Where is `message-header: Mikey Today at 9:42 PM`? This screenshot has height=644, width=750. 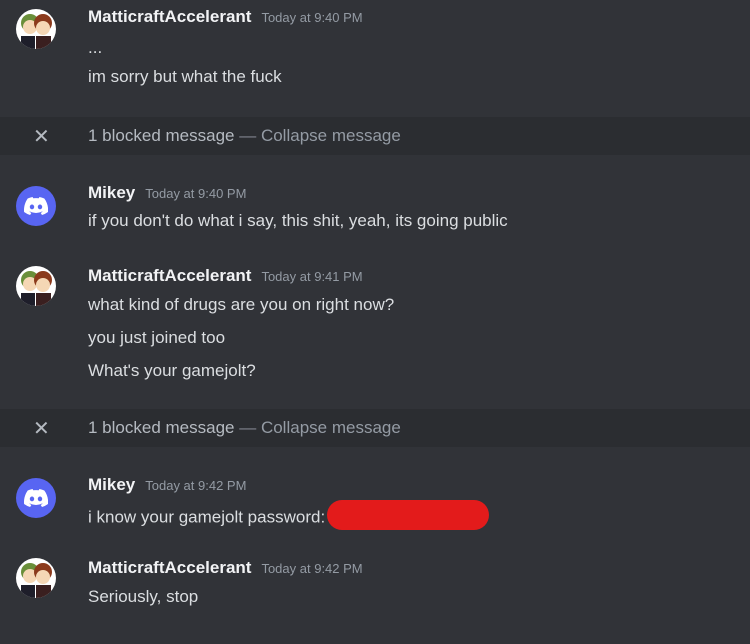
message-header: Mikey Today at 9:42 PM is located at coordinates (167, 485).